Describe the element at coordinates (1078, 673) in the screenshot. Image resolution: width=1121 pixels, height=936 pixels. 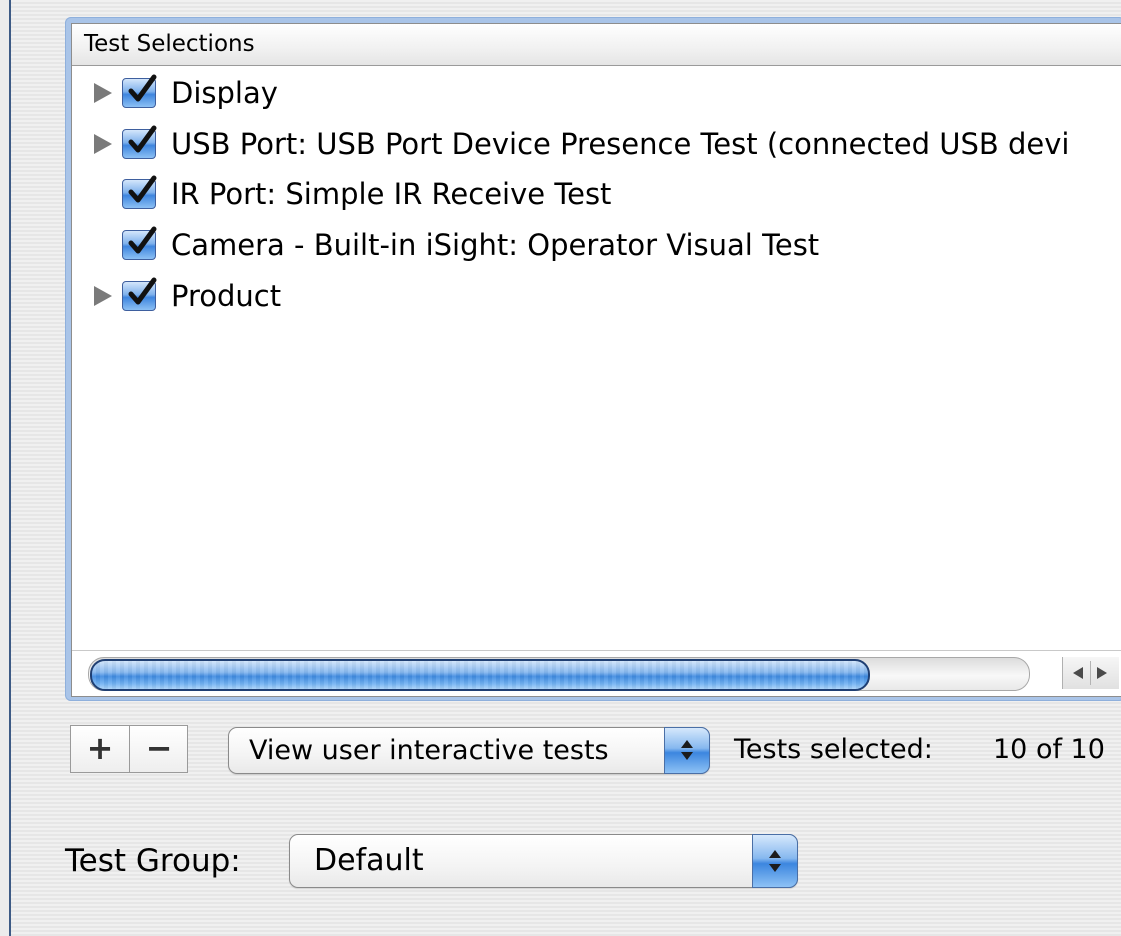
I see `scroll-left-arrow-icon` at that location.